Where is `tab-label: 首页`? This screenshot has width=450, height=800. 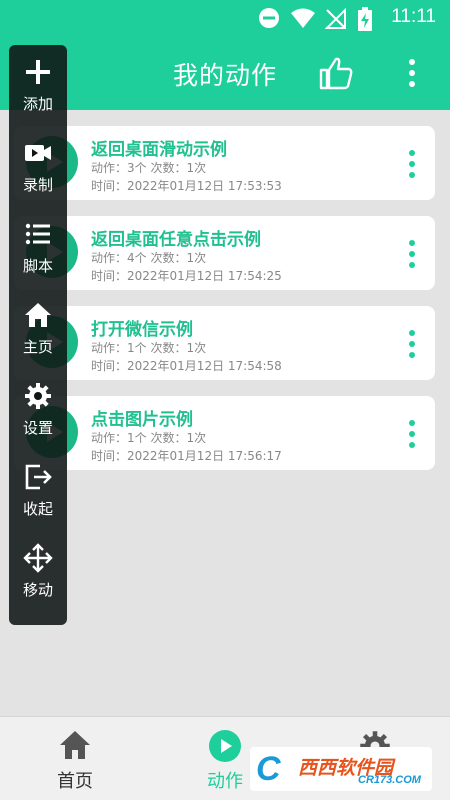 tab-label: 首页 is located at coordinates (75, 781).